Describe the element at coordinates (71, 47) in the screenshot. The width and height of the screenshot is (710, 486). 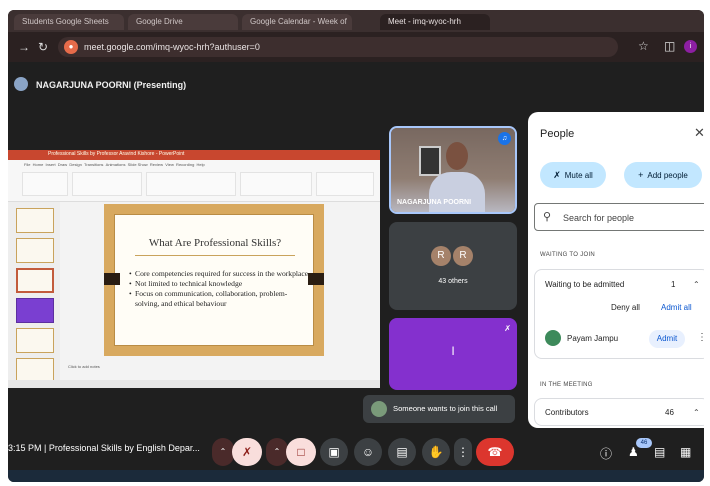
I see `site-info-icon: ●` at that location.